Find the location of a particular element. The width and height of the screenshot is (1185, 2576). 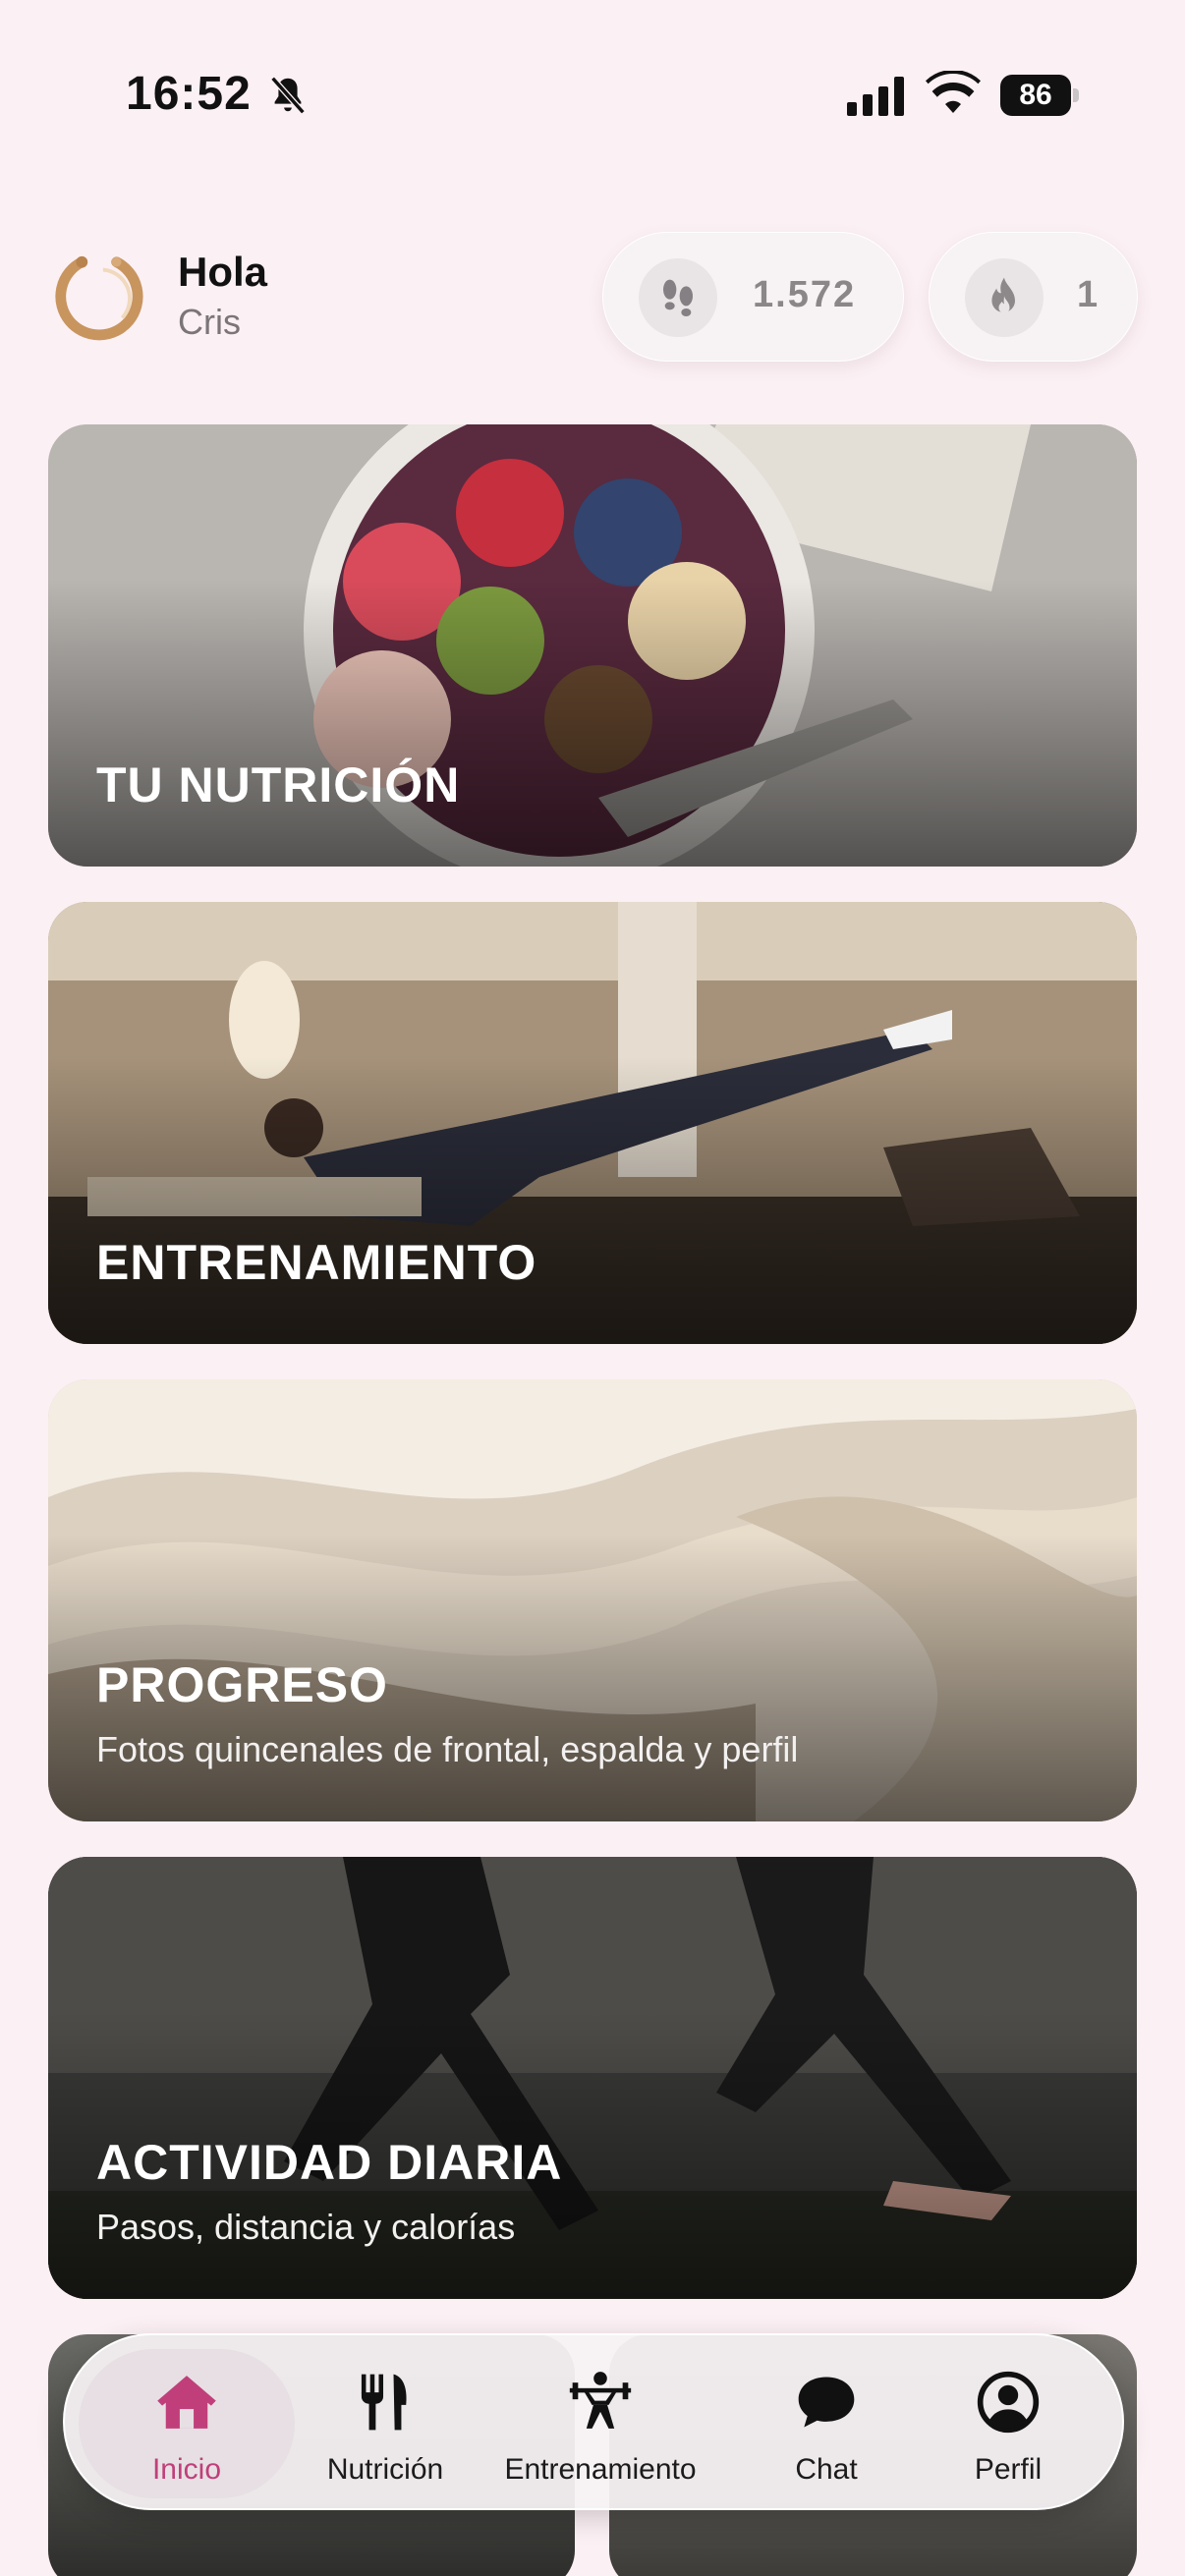

steps-value: 1.572 is located at coordinates (805, 294).